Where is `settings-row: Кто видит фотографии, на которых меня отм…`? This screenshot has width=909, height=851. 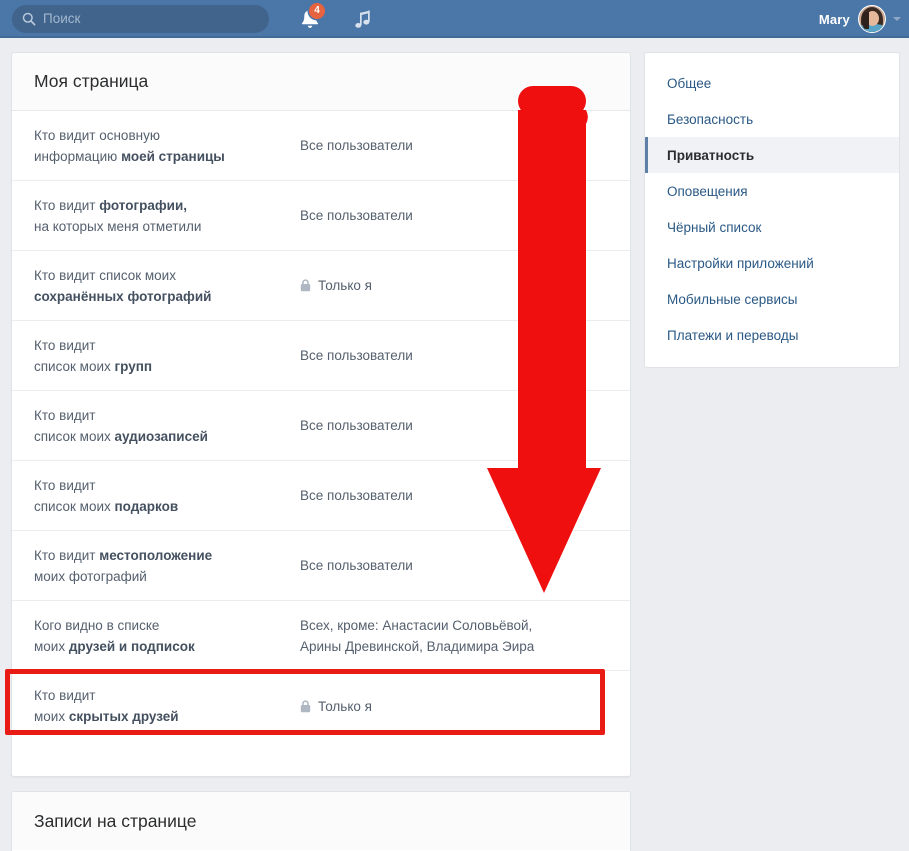 settings-row: Кто видит фотографии, на которых меня отм… is located at coordinates (321, 216).